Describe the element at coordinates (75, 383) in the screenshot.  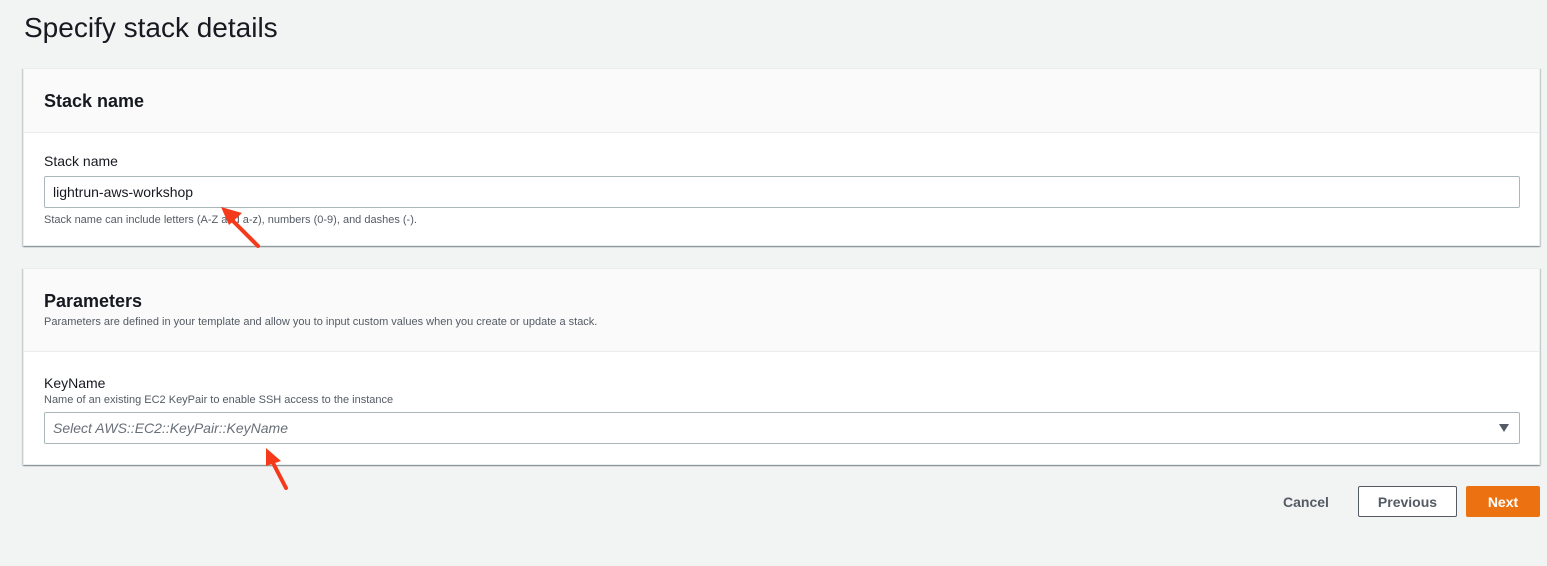
I see `keyname-label: KeyName` at that location.